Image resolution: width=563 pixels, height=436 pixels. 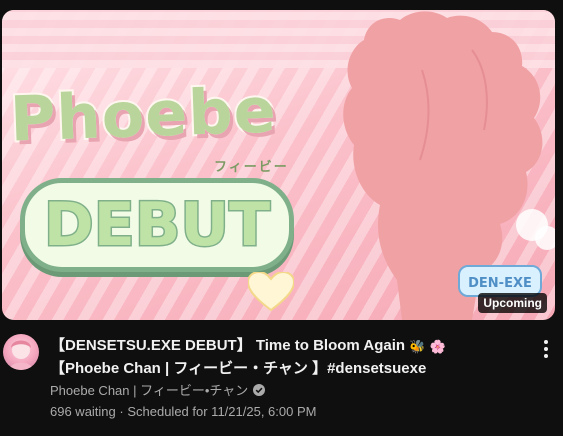 What do you see at coordinates (259, 390) in the screenshot?
I see `verified-check-icon` at bounding box center [259, 390].